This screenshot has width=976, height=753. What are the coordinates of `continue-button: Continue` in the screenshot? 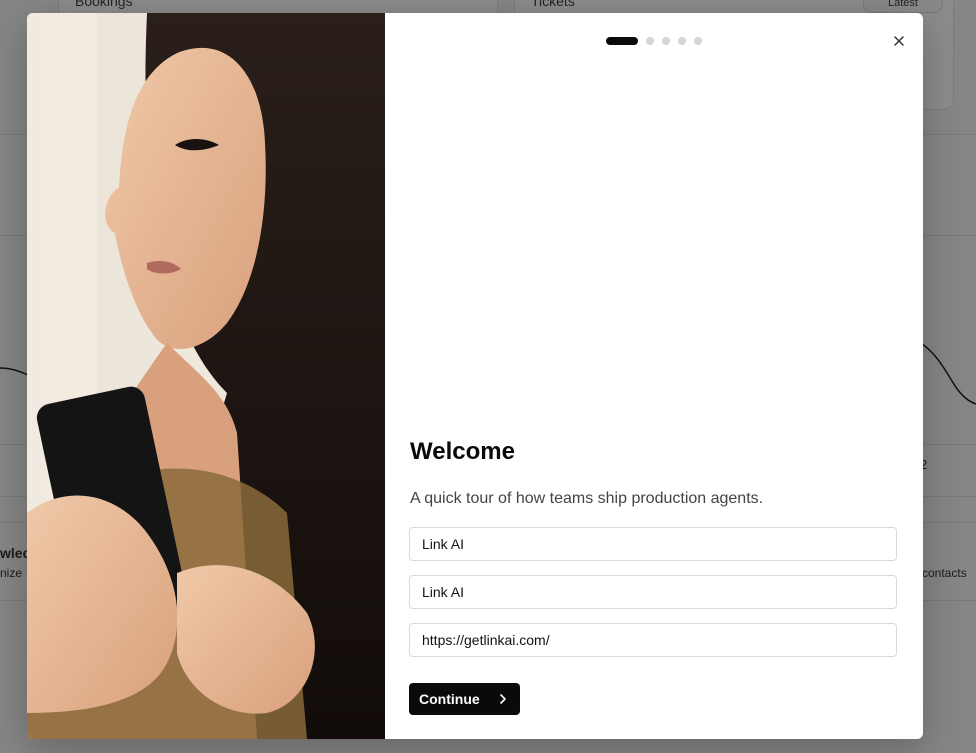 It's located at (464, 699).